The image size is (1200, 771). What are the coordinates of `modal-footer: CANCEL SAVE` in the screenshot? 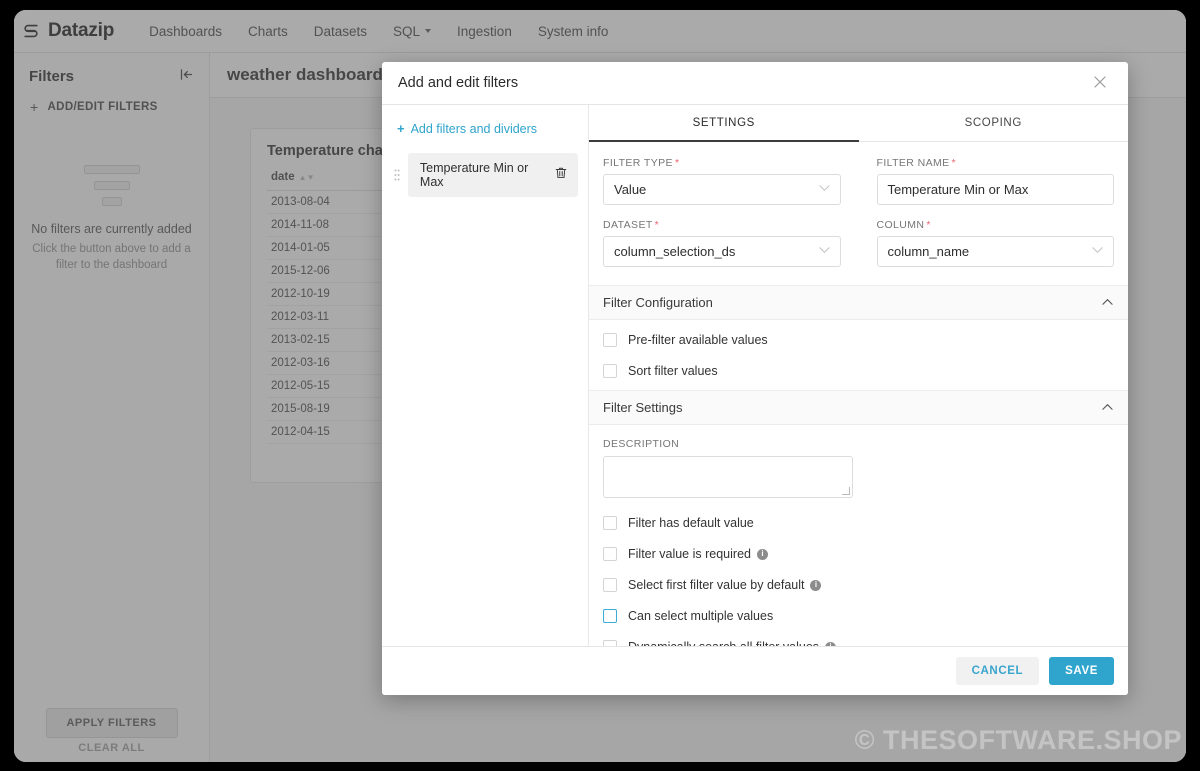 It's located at (755, 670).